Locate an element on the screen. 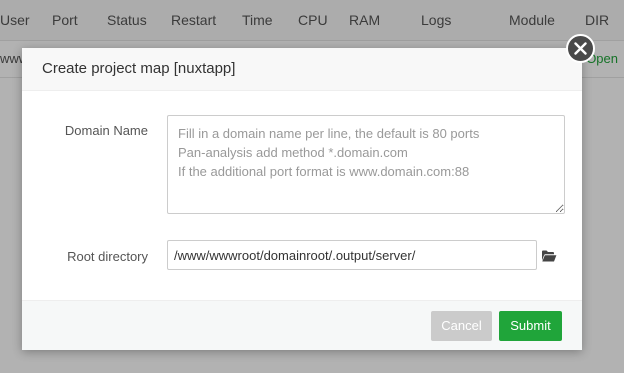 The image size is (624, 373). close-icon is located at coordinates (580, 48).